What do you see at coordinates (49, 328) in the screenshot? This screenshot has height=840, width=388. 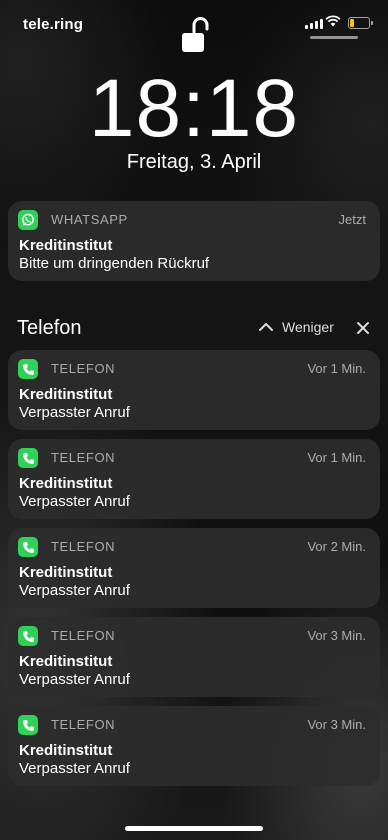 I see `group-title: Telefon` at bounding box center [49, 328].